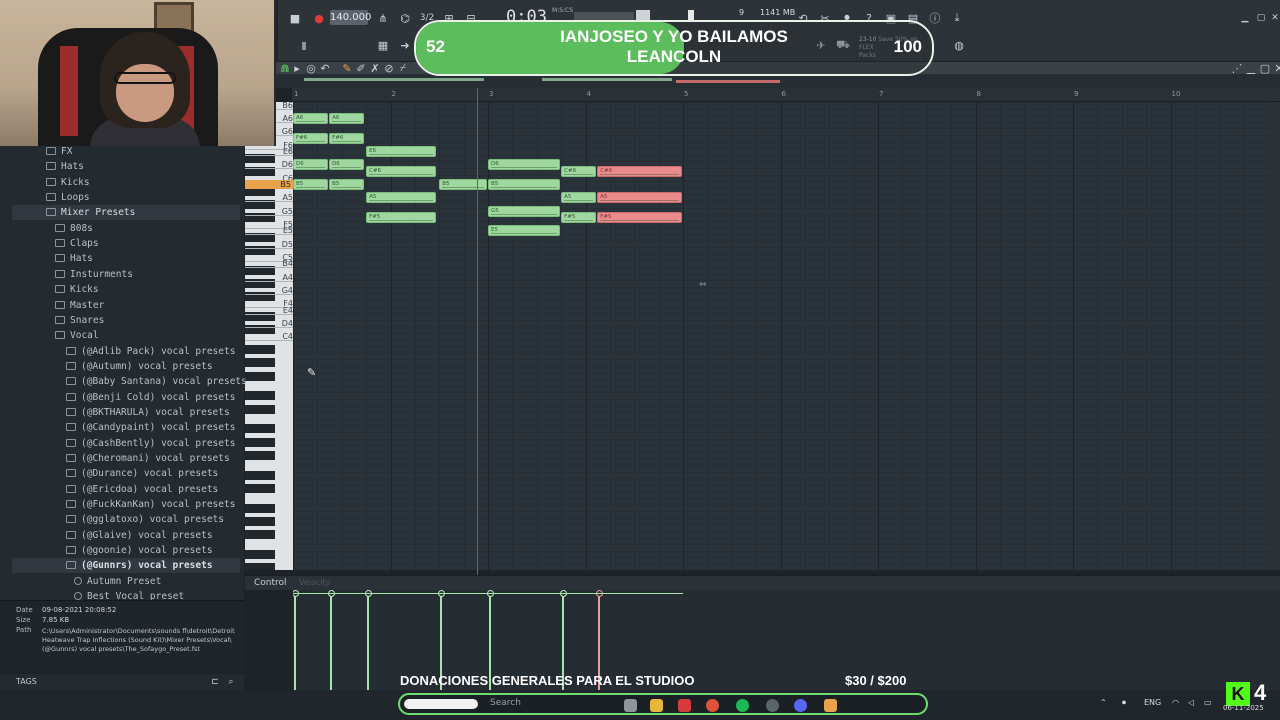 Image resolution: width=1280 pixels, height=720 pixels. What do you see at coordinates (126, 535) in the screenshot?
I see `browser-folder: (@Glaive) vocal presets` at bounding box center [126, 535].